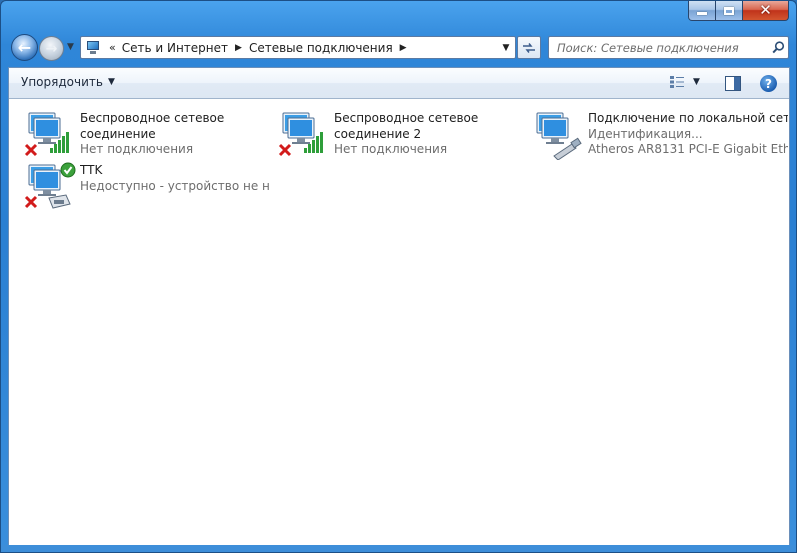 The height and width of the screenshot is (553, 797). What do you see at coordinates (702, 11) in the screenshot?
I see `minimize-button` at bounding box center [702, 11].